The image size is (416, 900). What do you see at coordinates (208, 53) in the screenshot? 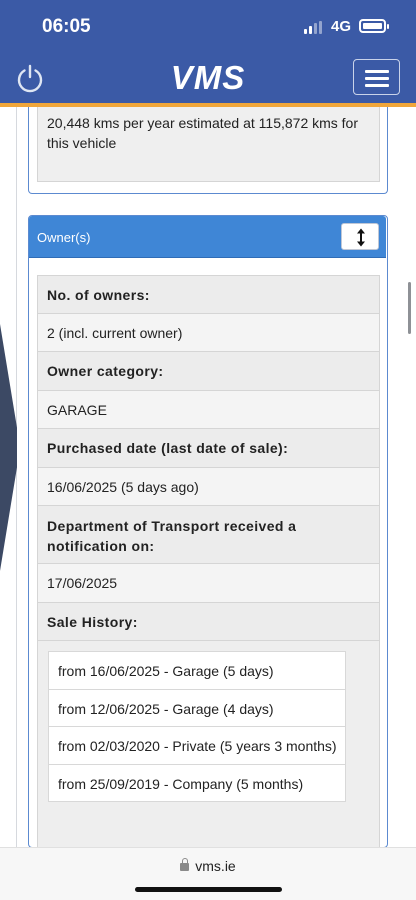
I see `app-header: 06:05 4G VMS` at bounding box center [208, 53].